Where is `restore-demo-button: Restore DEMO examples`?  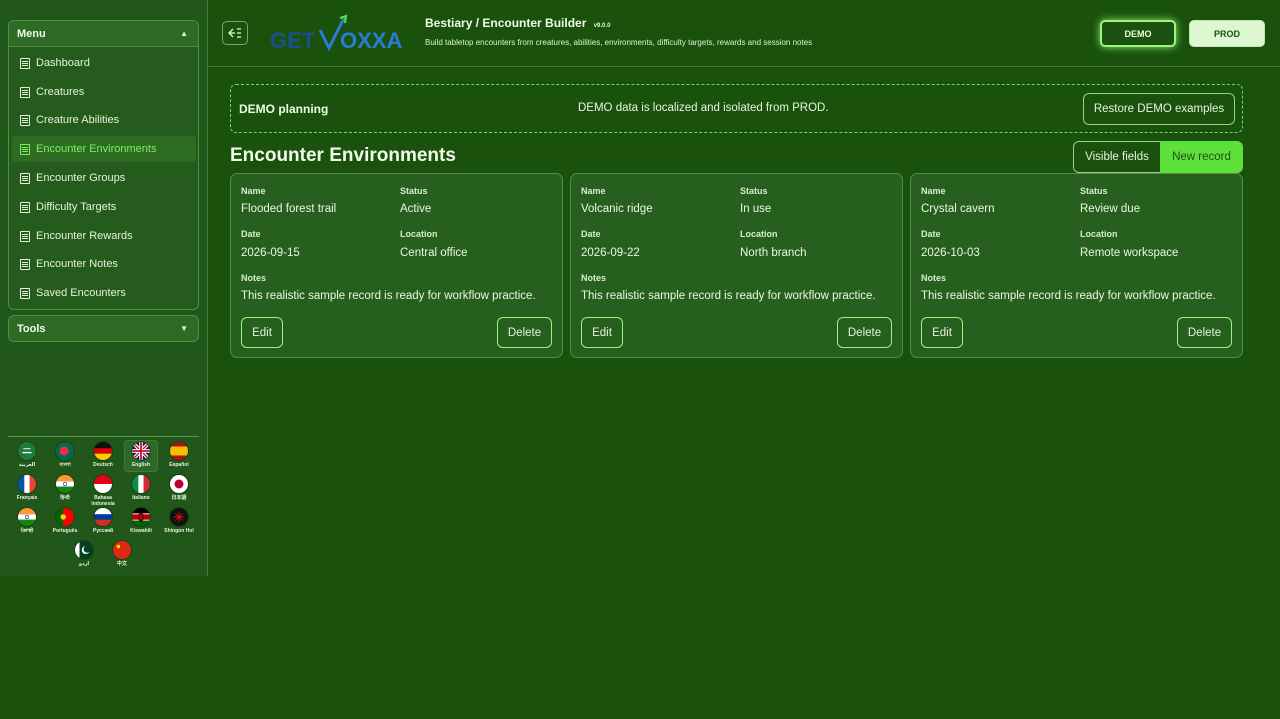 restore-demo-button: Restore DEMO examples is located at coordinates (1159, 109).